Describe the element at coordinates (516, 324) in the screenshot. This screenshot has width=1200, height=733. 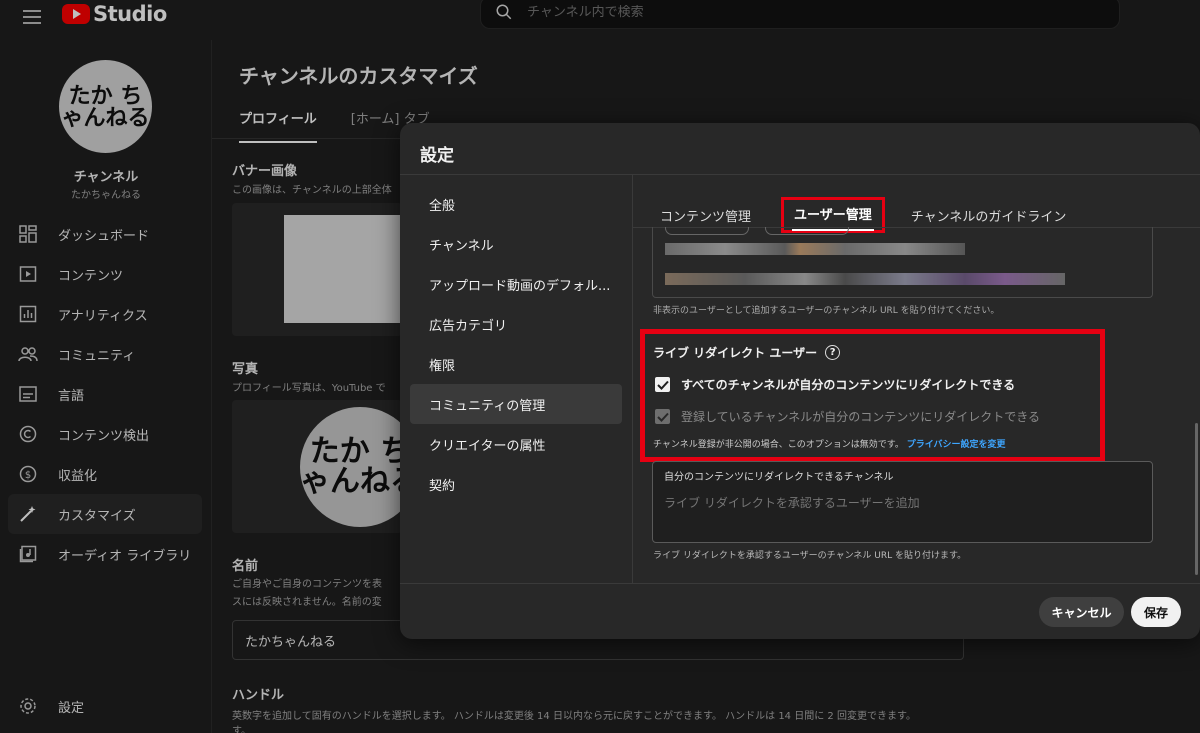
I see `settings-nav-ad-category: 広告カテゴリ` at that location.